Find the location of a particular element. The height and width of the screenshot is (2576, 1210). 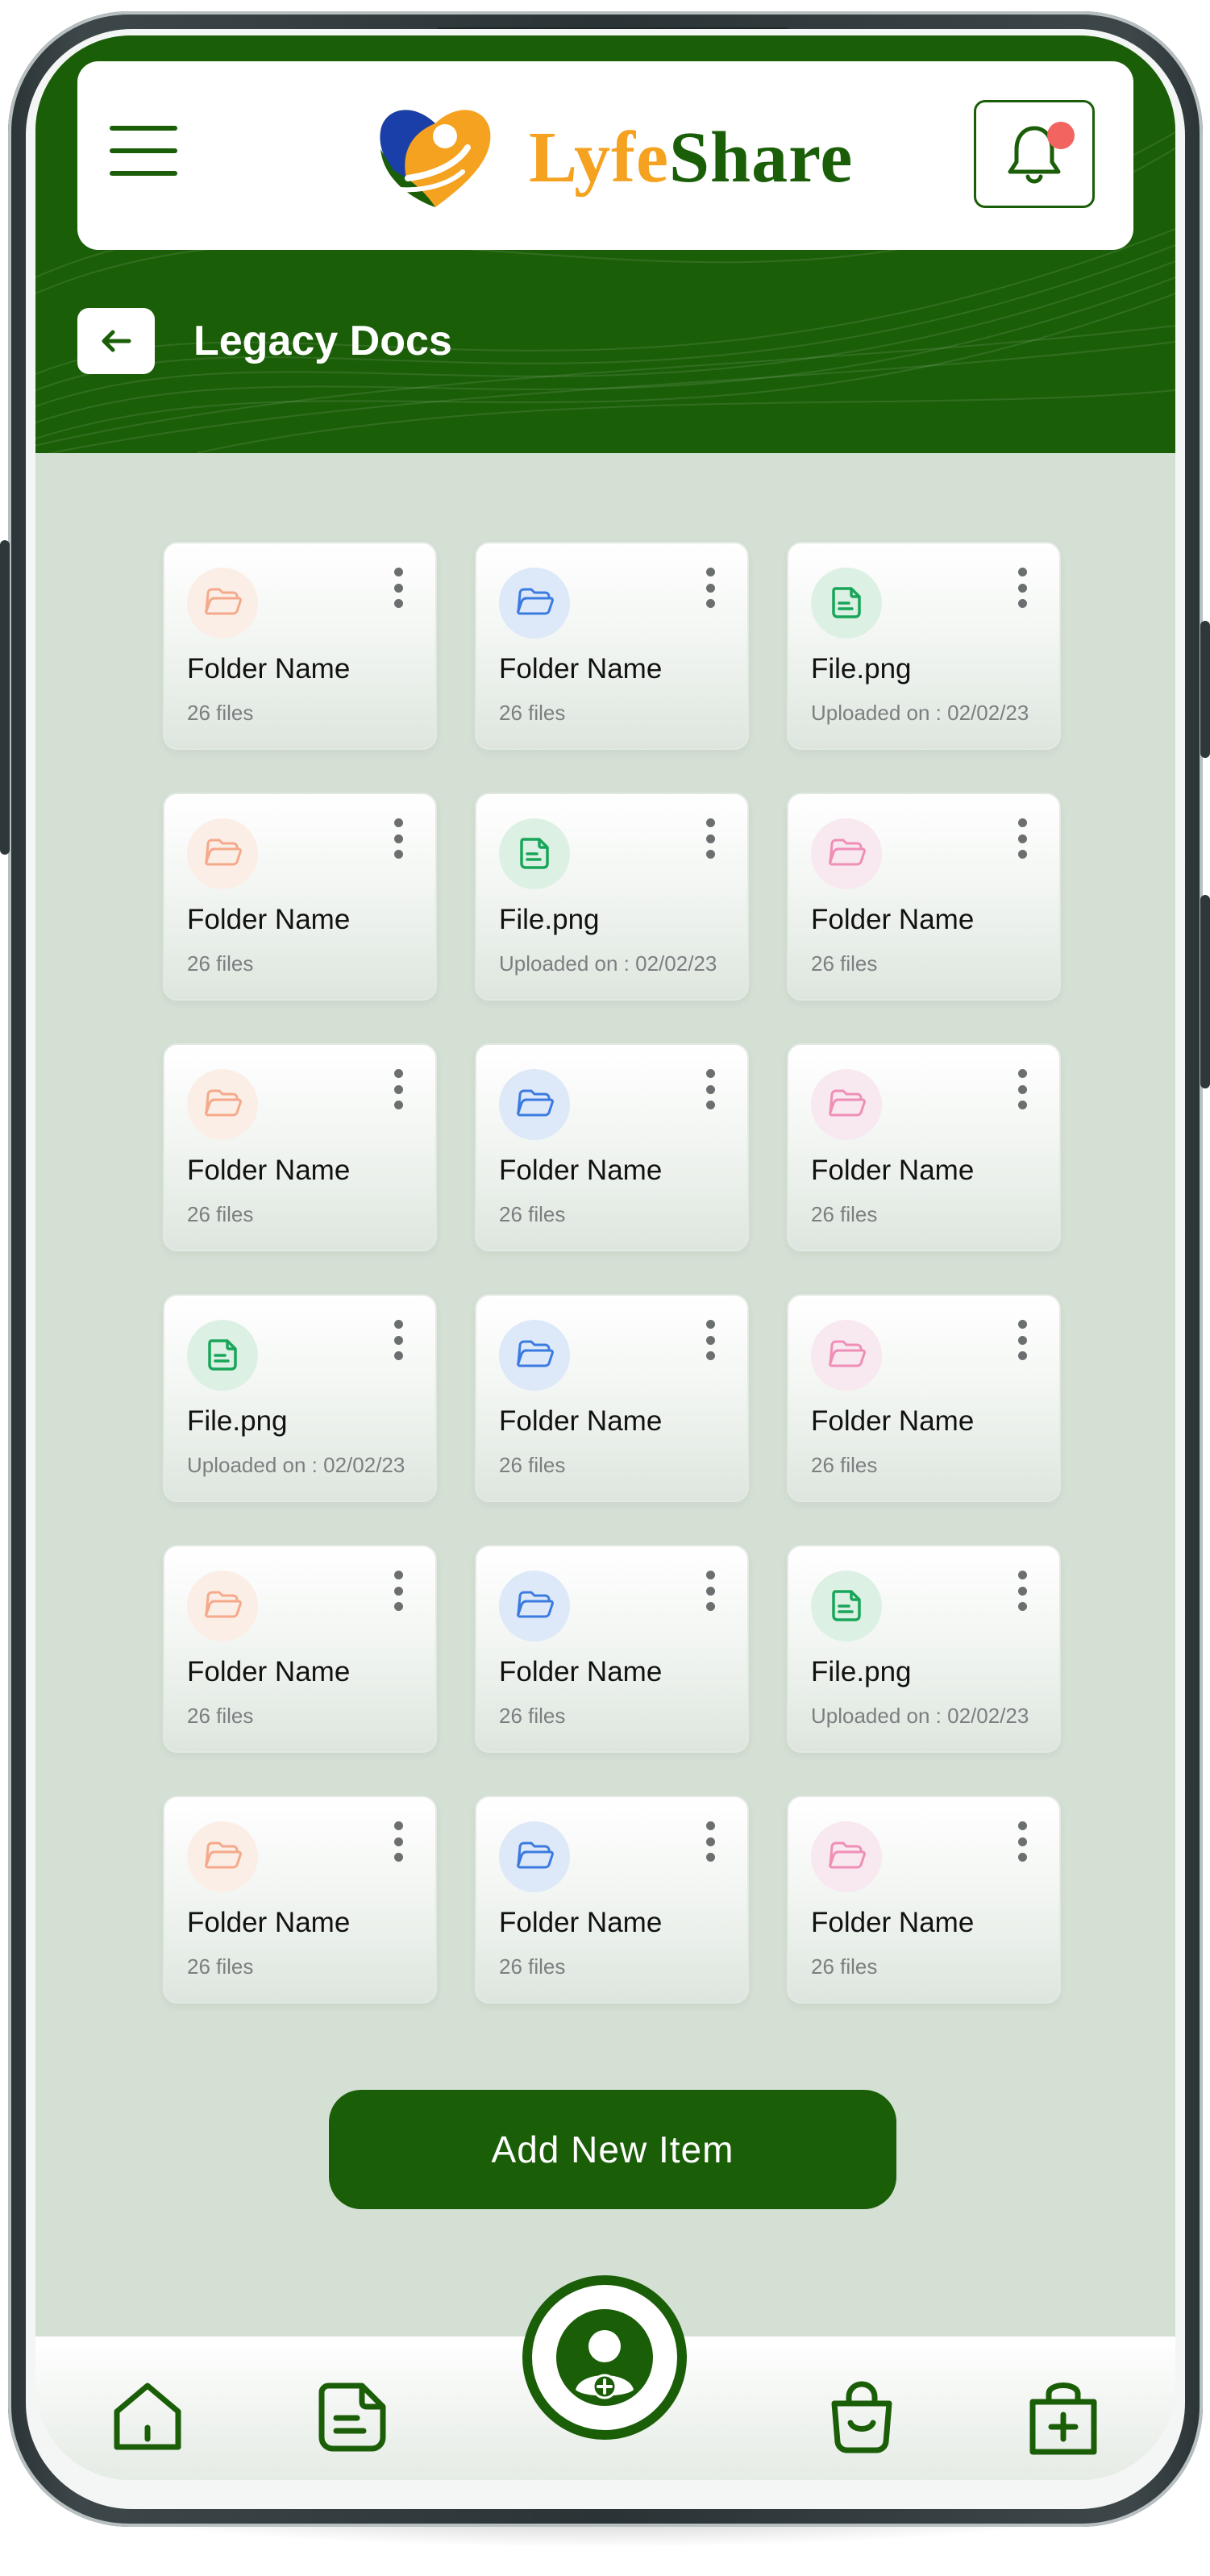

hamburger-icon is located at coordinates (143, 151).